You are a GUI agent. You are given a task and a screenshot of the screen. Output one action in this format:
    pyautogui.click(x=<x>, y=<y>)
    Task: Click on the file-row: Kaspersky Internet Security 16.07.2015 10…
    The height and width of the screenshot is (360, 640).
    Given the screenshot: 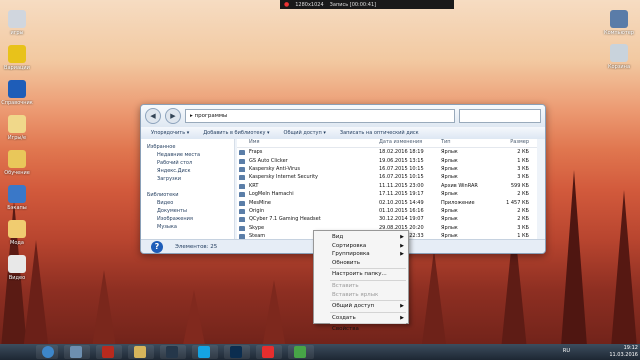 What is the action you would take?
    pyautogui.click(x=387, y=177)
    